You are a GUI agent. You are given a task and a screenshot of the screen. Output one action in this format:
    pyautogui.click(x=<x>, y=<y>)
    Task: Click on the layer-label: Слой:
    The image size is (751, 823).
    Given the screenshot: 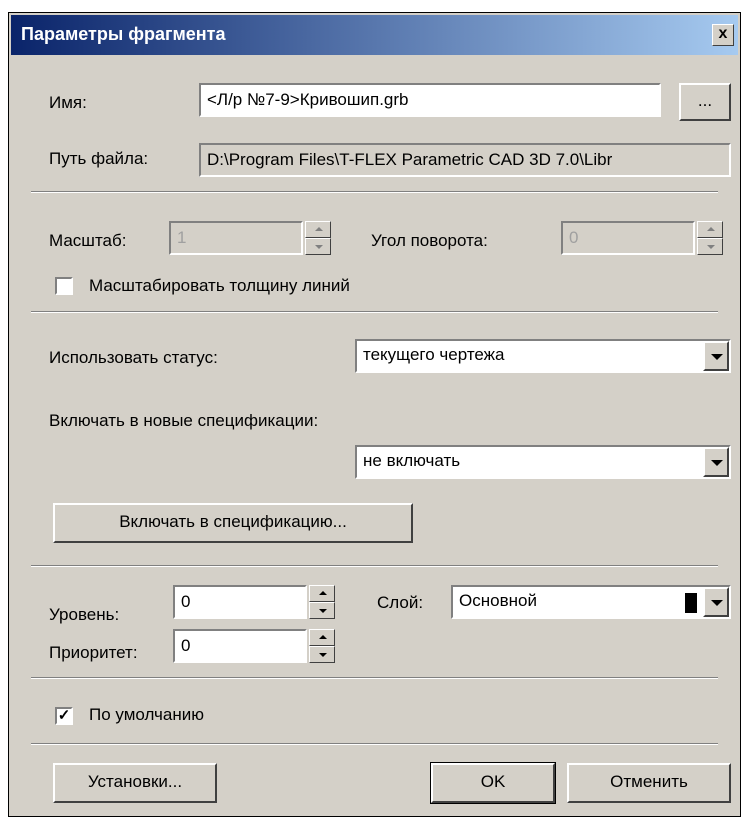 What is the action you would take?
    pyautogui.click(x=400, y=602)
    